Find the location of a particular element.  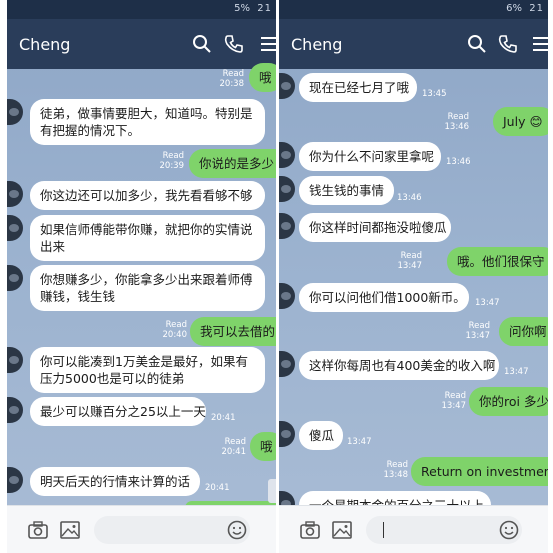

message-bubble-incoming: 你可以能凑到1万美金是最好，如果有 压力5000也是可以的徒弟 is located at coordinates (147, 370).